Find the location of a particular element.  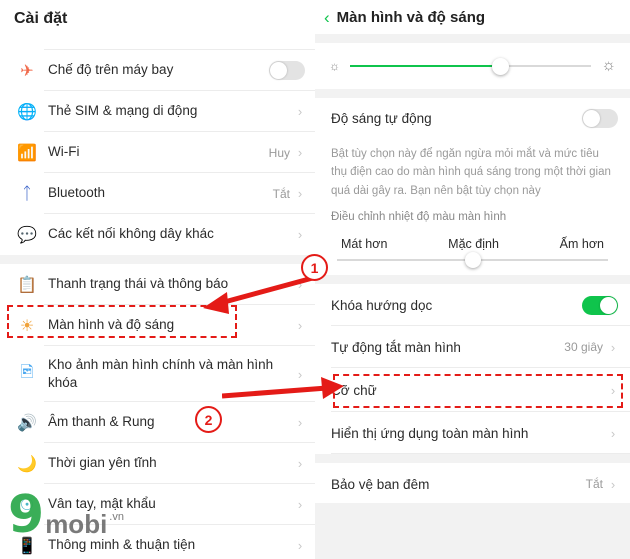

brightness-slider is located at coordinates (471, 66).